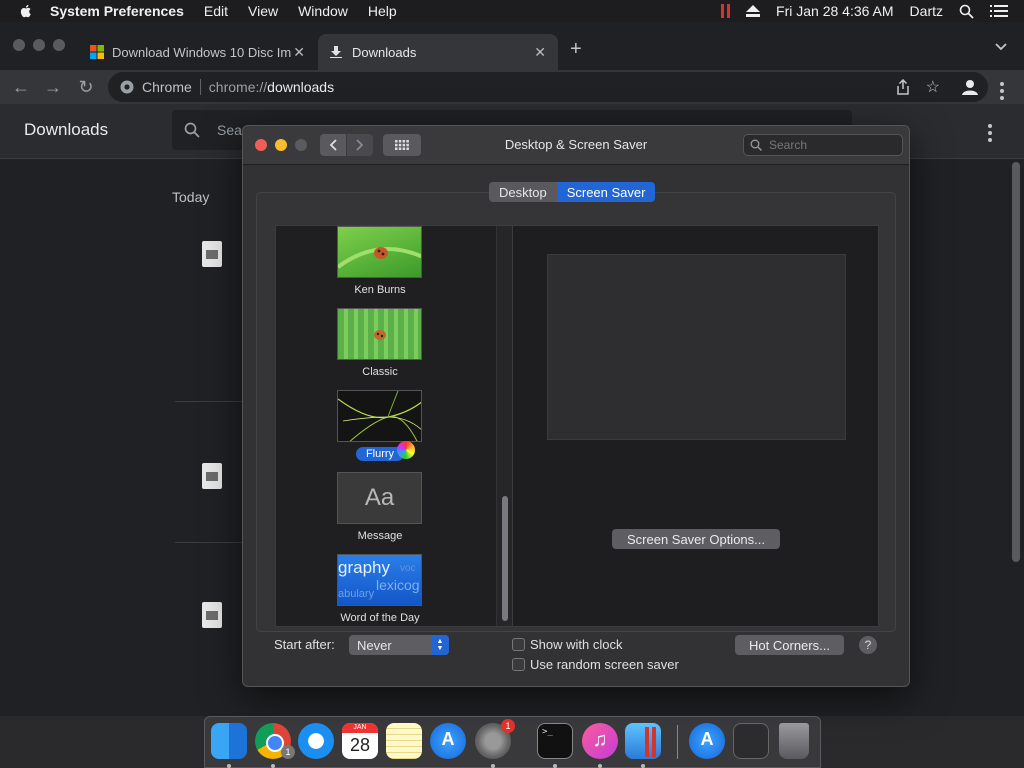 This screenshot has height=768, width=1024. Describe the element at coordinates (600, 741) in the screenshot. I see `music-icon: ♫` at that location.